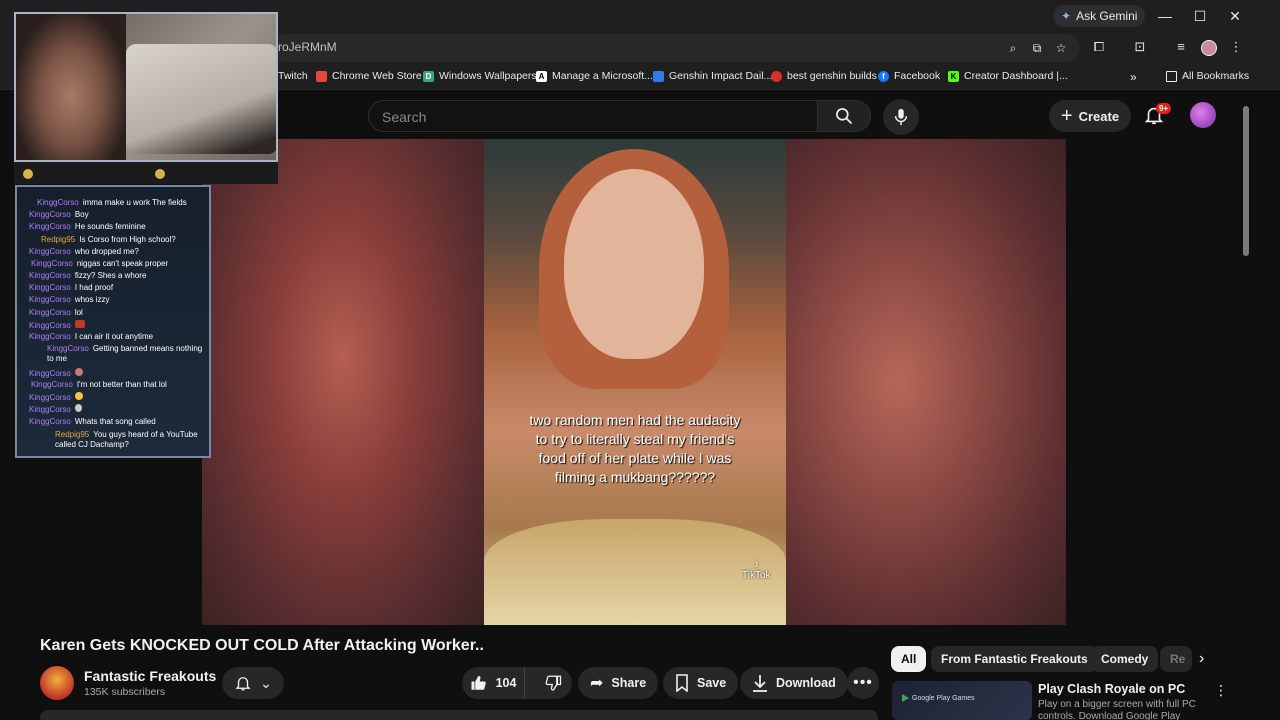 This screenshot has width=1280, height=720. What do you see at coordinates (478, 683) in the screenshot?
I see `thumbs-up-icon` at bounding box center [478, 683].